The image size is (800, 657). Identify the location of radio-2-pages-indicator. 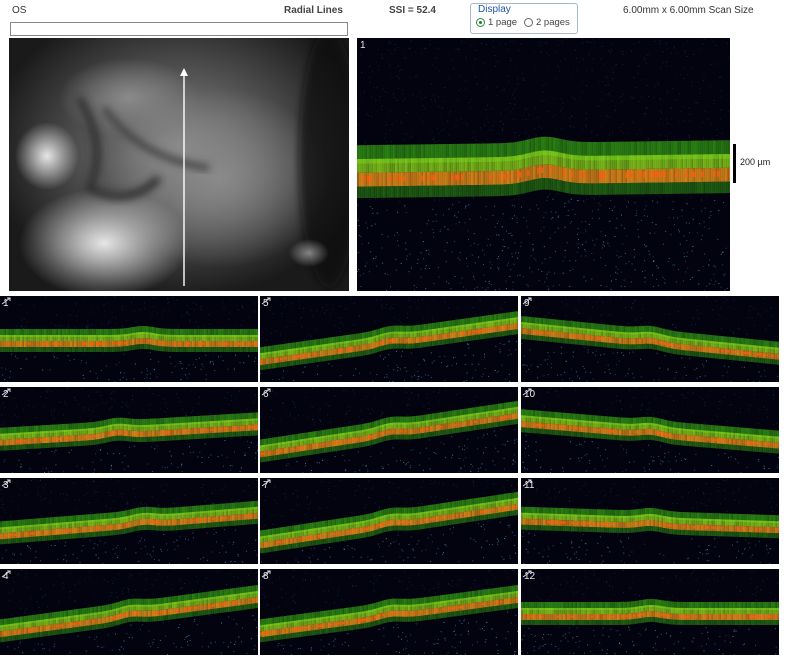
(528, 22).